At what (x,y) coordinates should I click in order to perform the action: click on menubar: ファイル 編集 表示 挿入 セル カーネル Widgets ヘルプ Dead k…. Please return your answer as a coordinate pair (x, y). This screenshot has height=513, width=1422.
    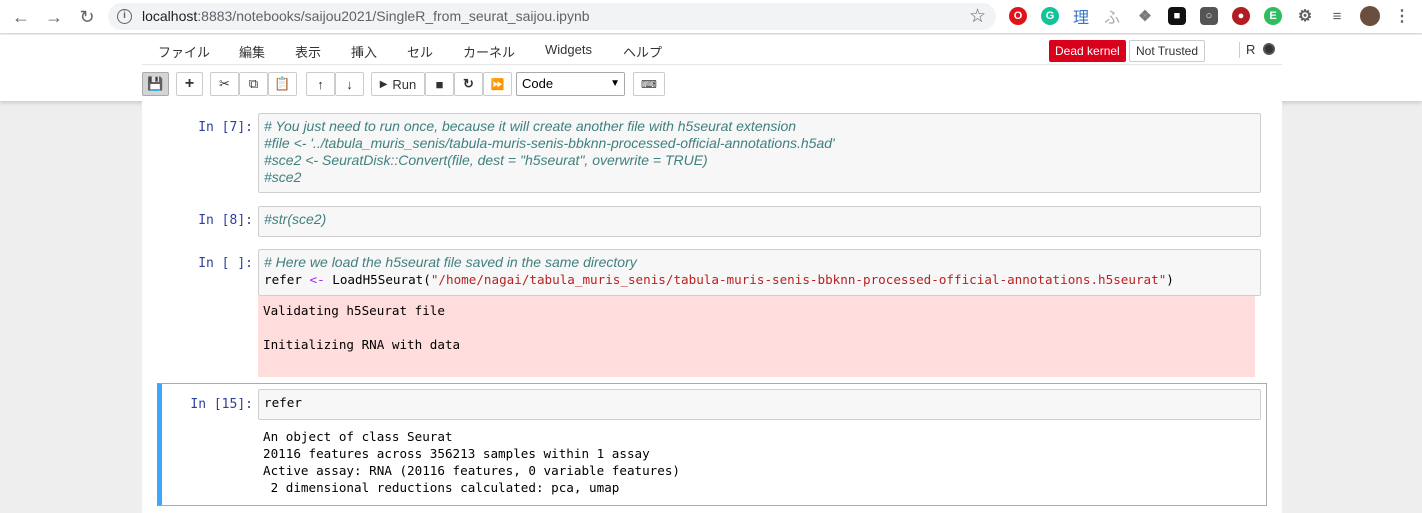
    Looking at the image, I should click on (712, 50).